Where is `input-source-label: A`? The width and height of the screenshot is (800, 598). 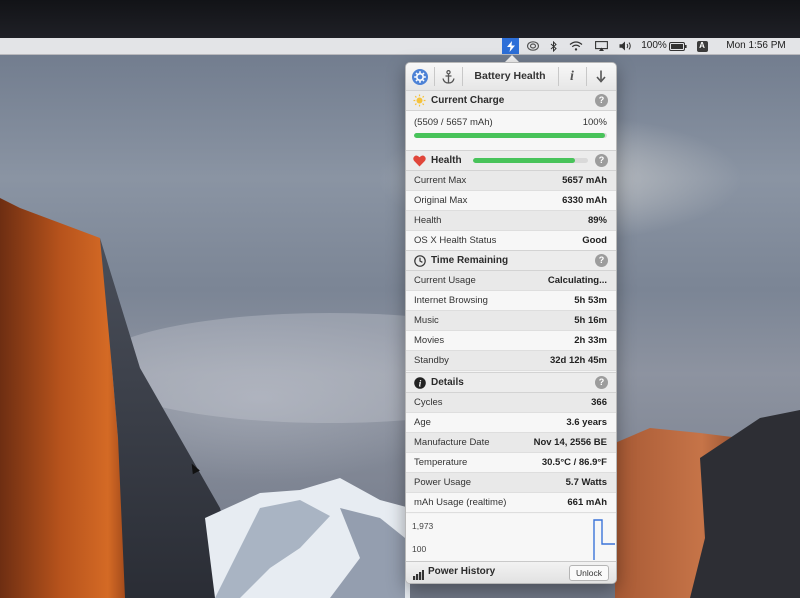
input-source-label: A is located at coordinates (702, 46).